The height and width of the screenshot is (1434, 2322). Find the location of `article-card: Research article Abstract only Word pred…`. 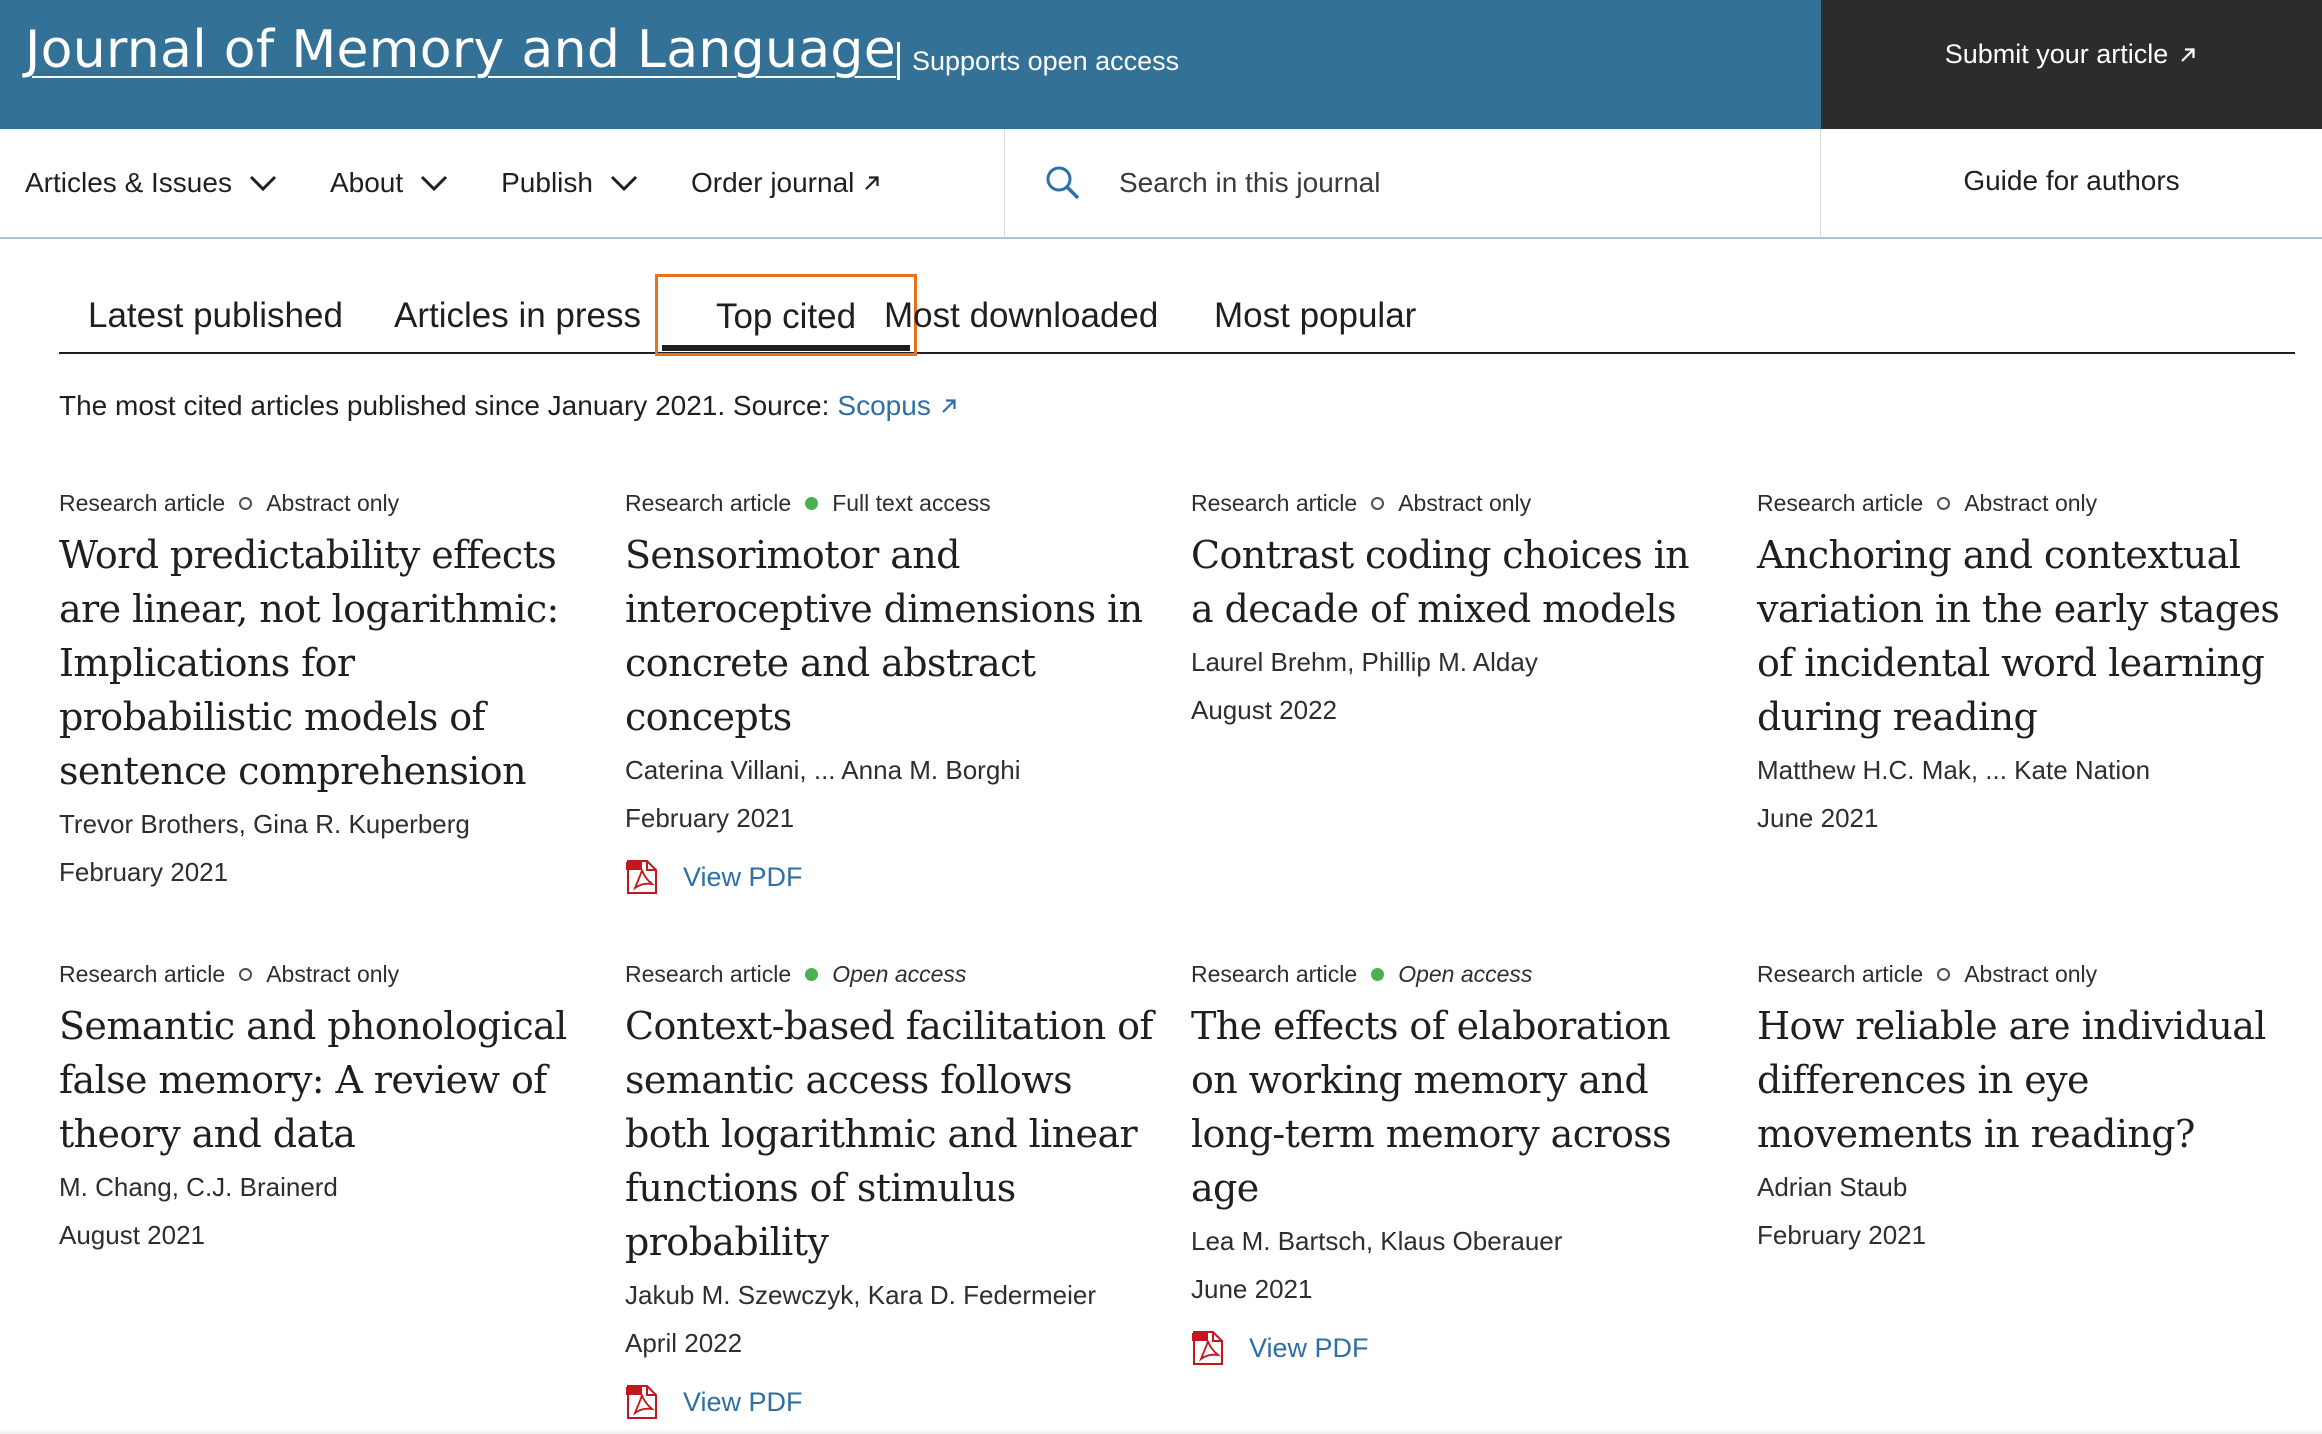

article-card: Research article Abstract only Word pred… is located at coordinates (324, 689).